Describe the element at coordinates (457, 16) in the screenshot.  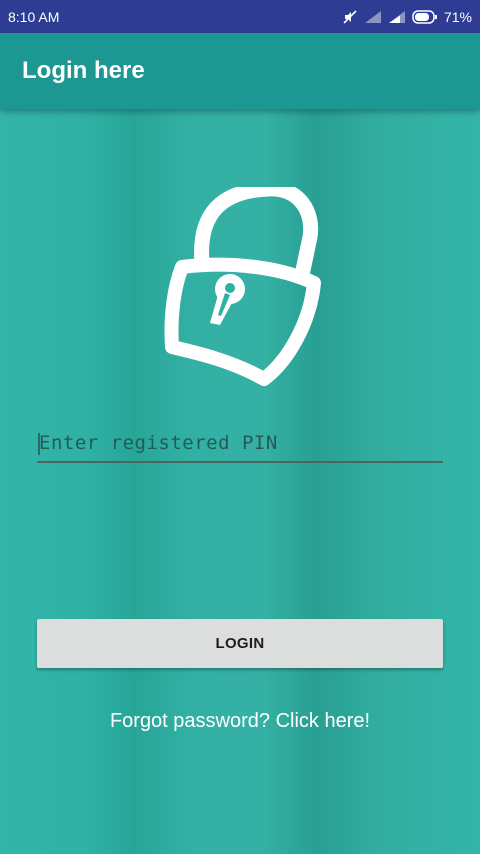
I see `battery-percent: 71%` at that location.